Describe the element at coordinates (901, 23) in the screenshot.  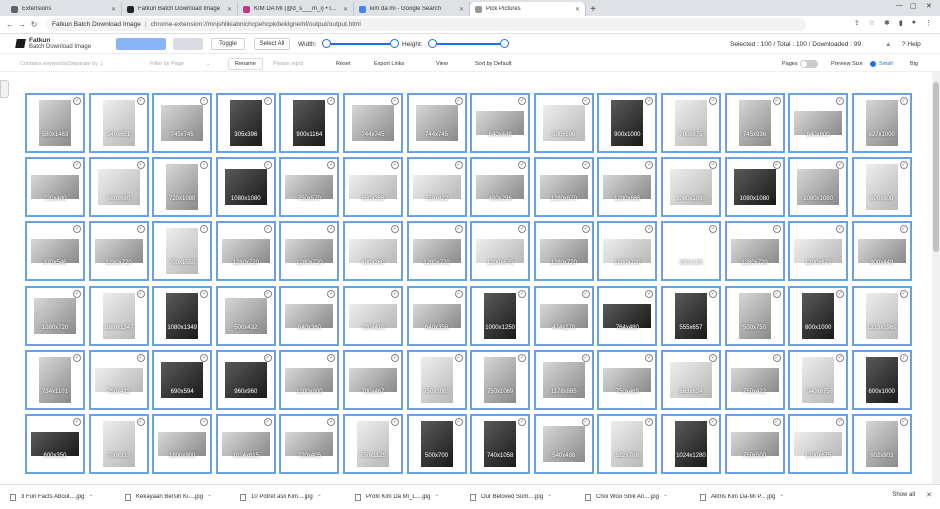
I see `side-panel-icon: ▮` at that location.